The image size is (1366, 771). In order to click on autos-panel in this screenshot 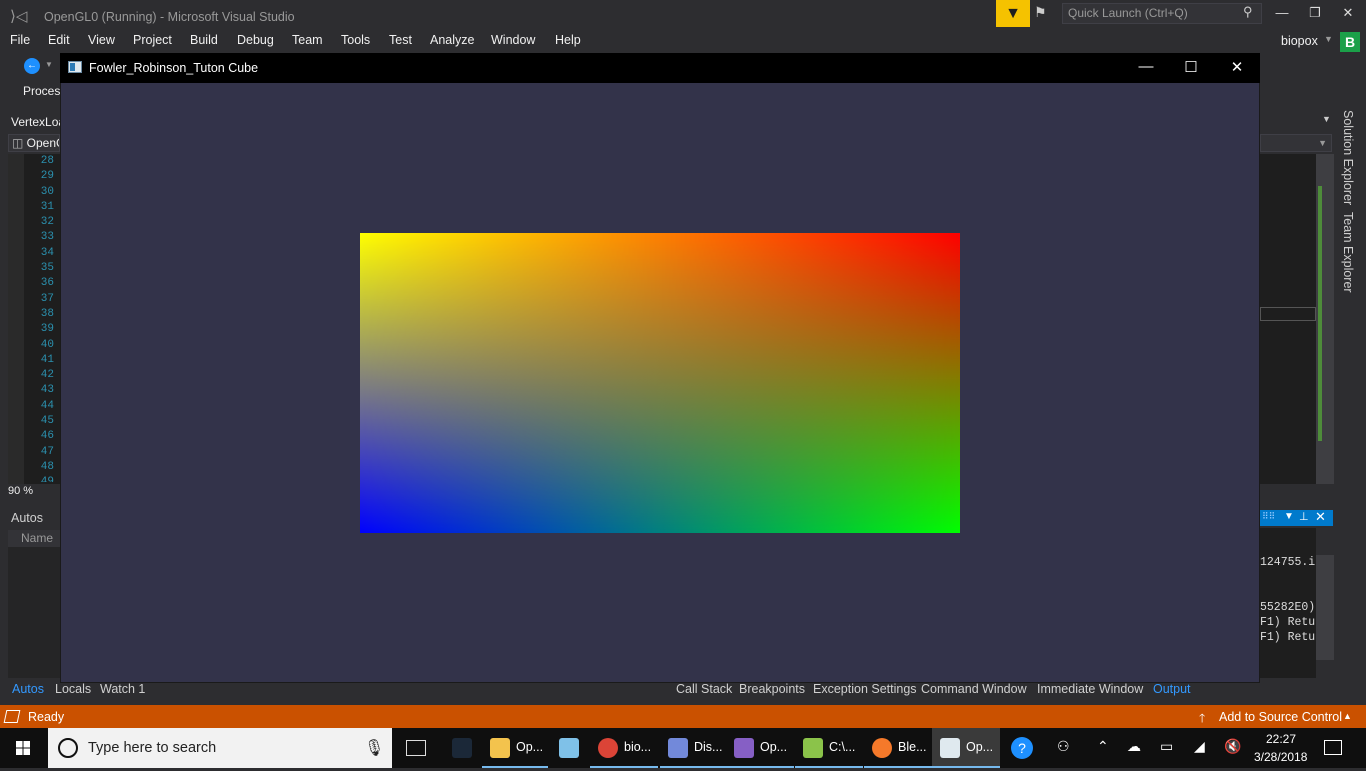, I will do `click(34, 604)`.